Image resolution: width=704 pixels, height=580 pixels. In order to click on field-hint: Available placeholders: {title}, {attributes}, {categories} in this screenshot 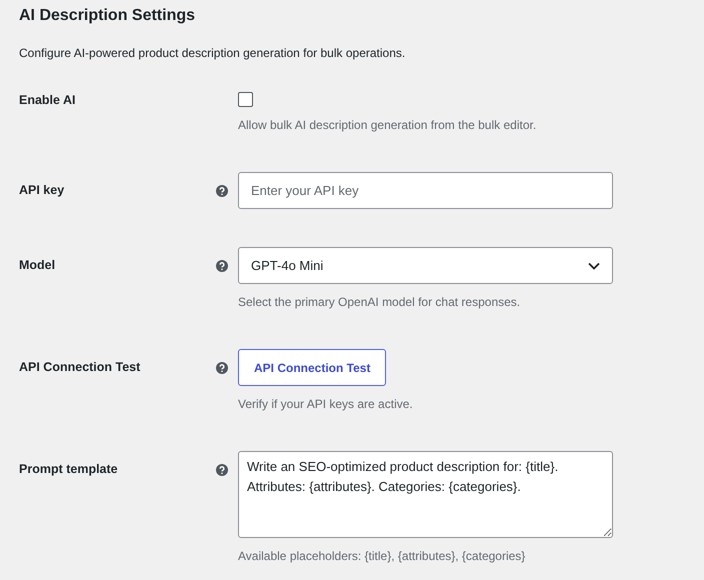, I will do `click(382, 556)`.